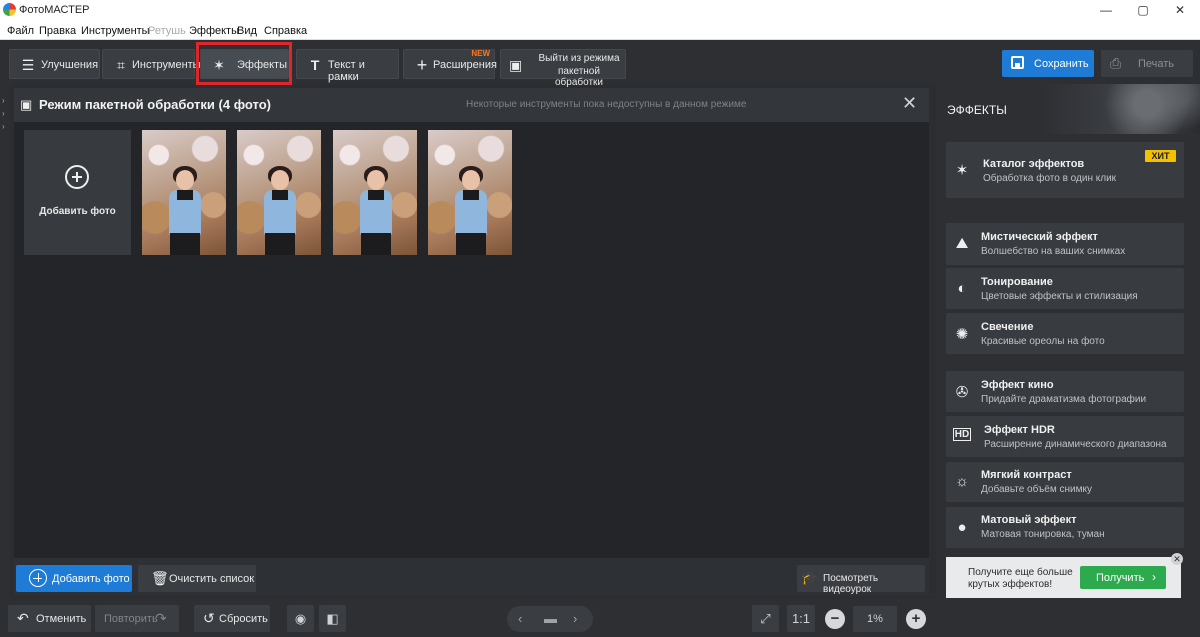  I want to click on maximize-button: ▢, so click(1143, 10).